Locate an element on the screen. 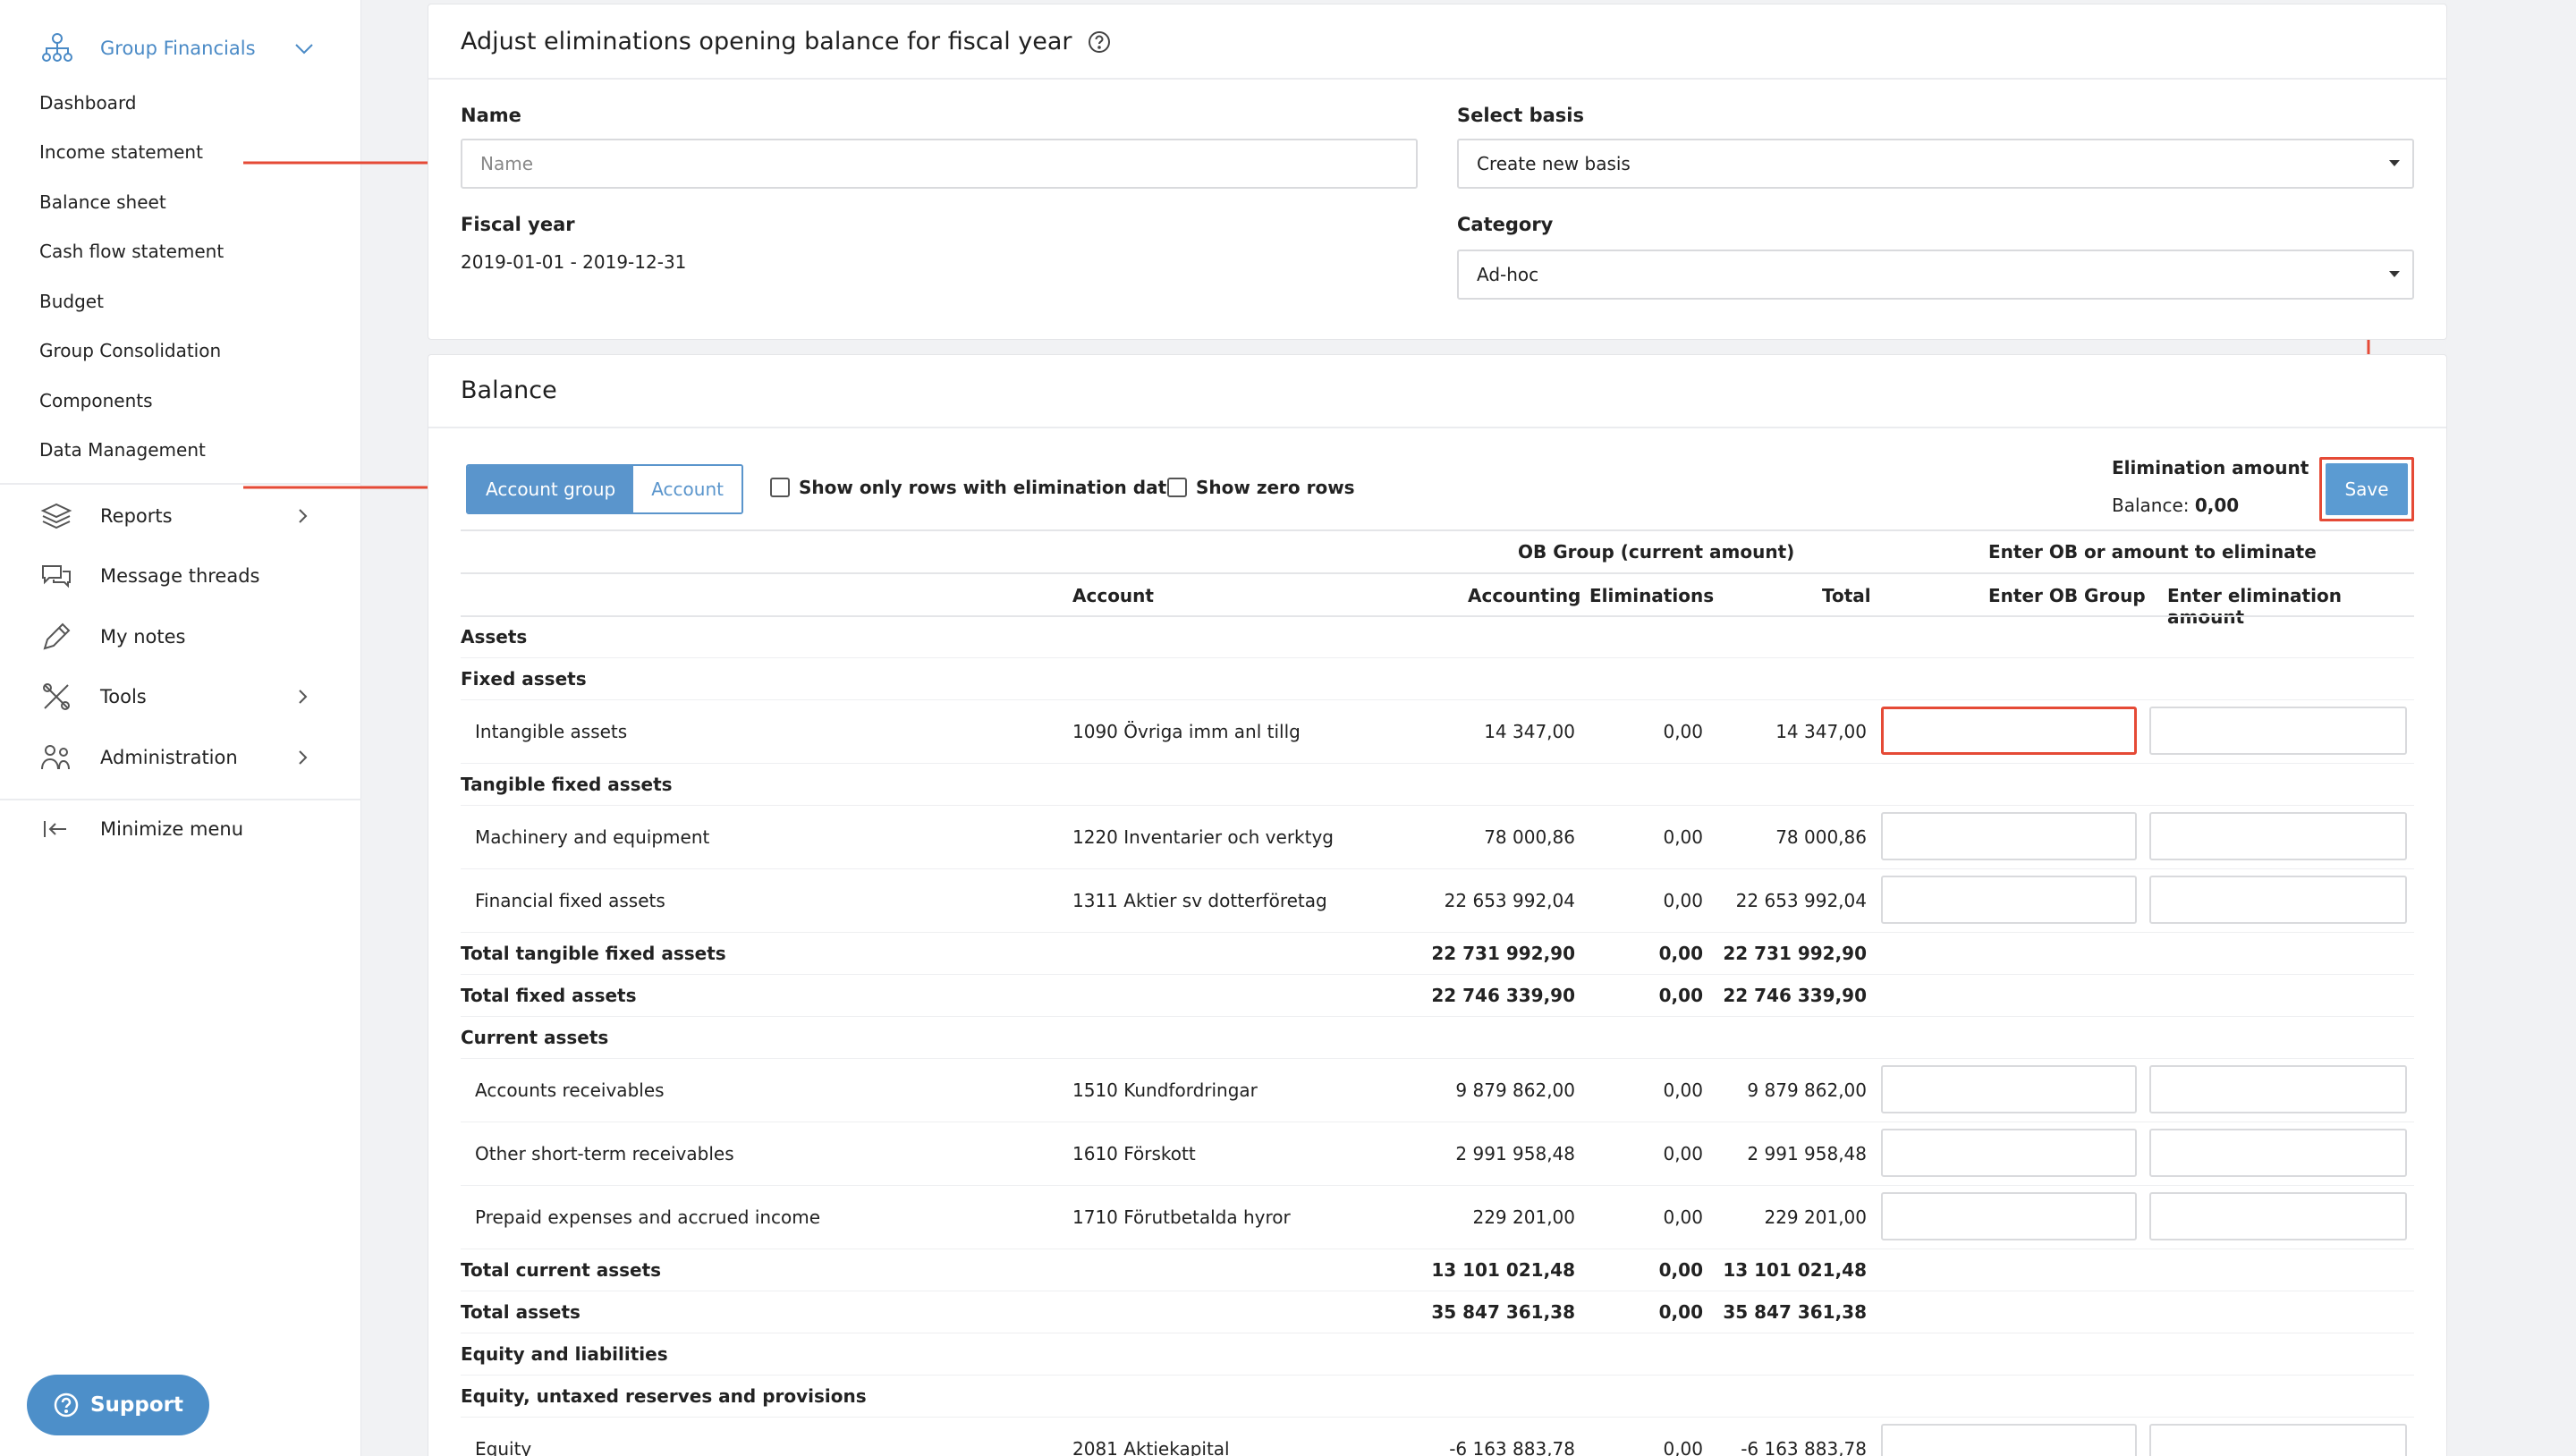 The width and height of the screenshot is (2576, 1456). help-circle-icon is located at coordinates (66, 1405).